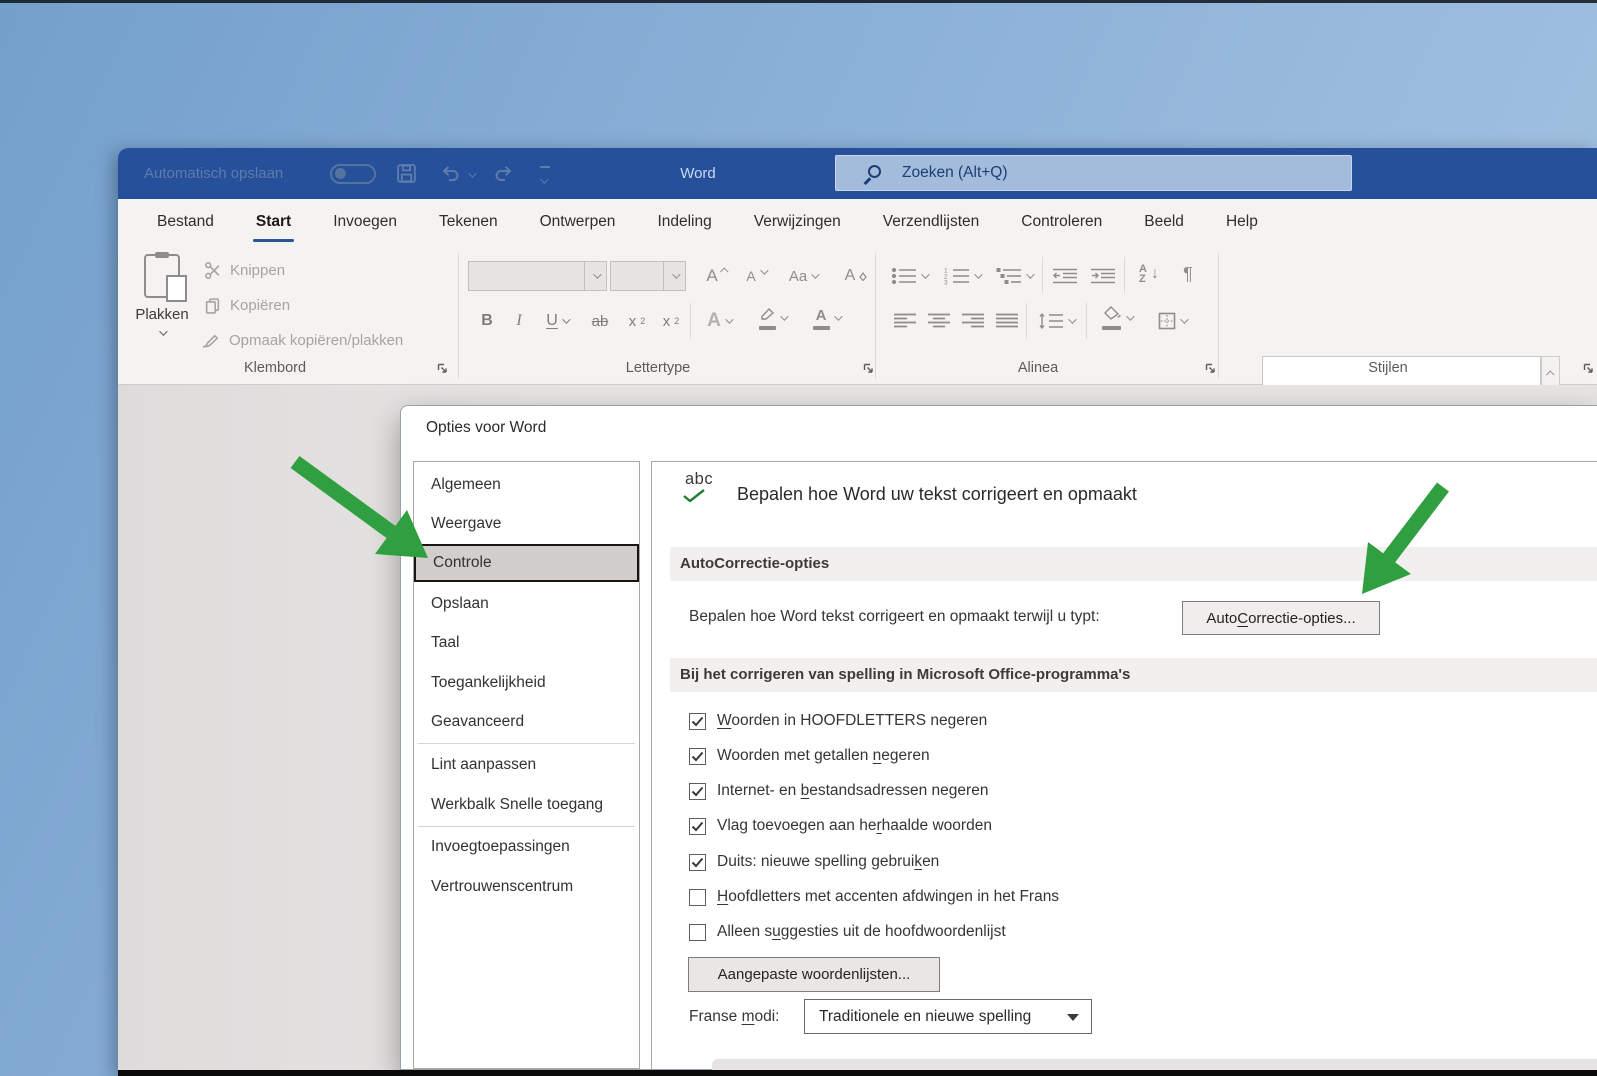 The height and width of the screenshot is (1076, 1597). Describe the element at coordinates (838, 791) in the screenshot. I see `checkbox-row-internet: Internet- en bestandsadressen negeren` at that location.